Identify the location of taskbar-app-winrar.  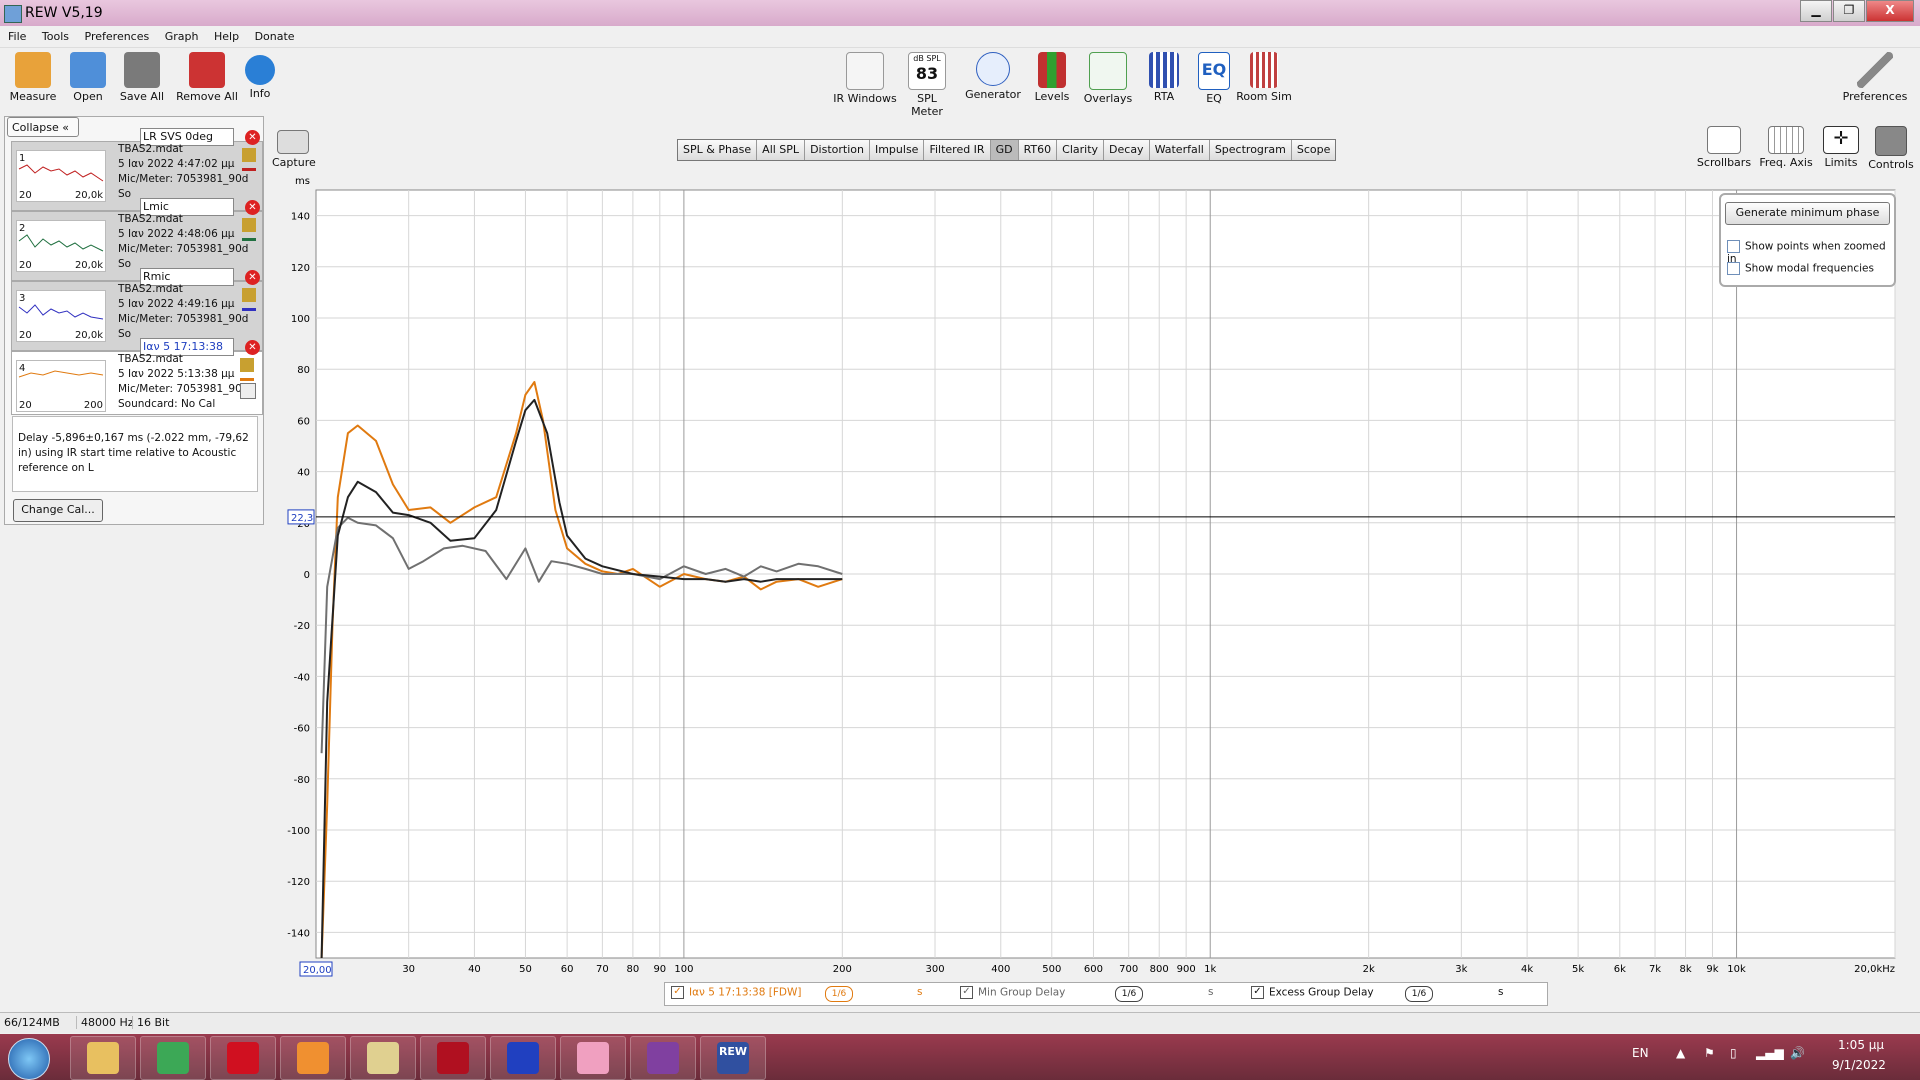
(663, 1058).